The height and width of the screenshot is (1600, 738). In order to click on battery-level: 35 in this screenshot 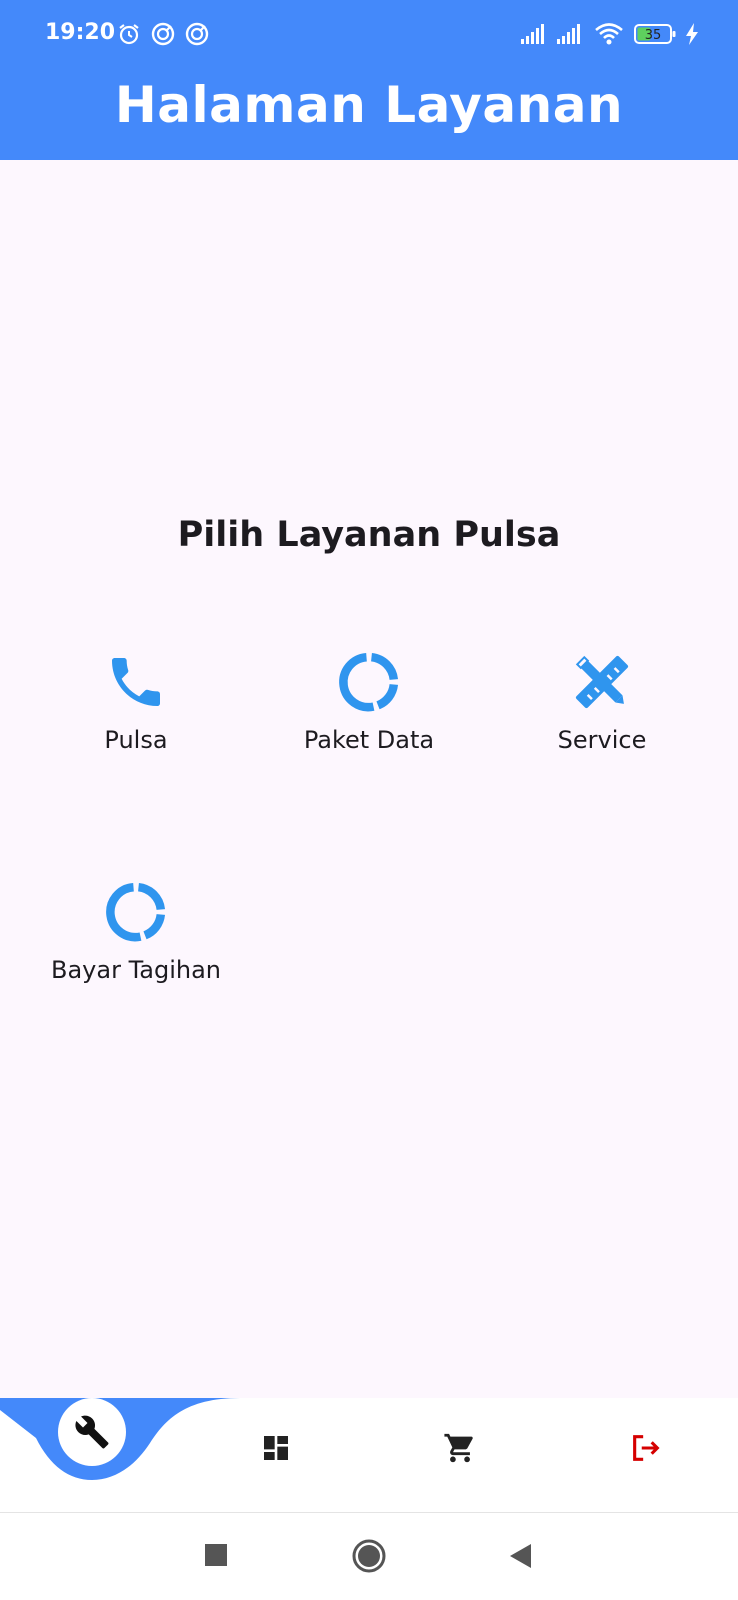, I will do `click(653, 35)`.